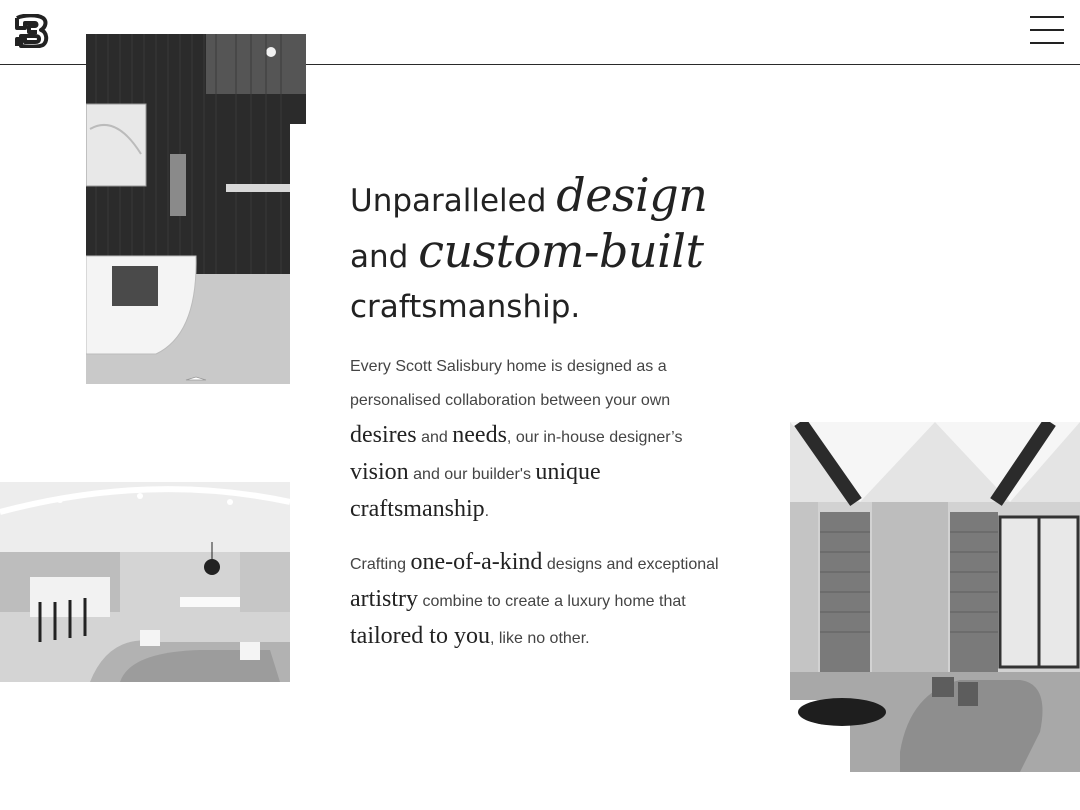  I want to click on headline-emphasis: custom-built, so click(561, 251).